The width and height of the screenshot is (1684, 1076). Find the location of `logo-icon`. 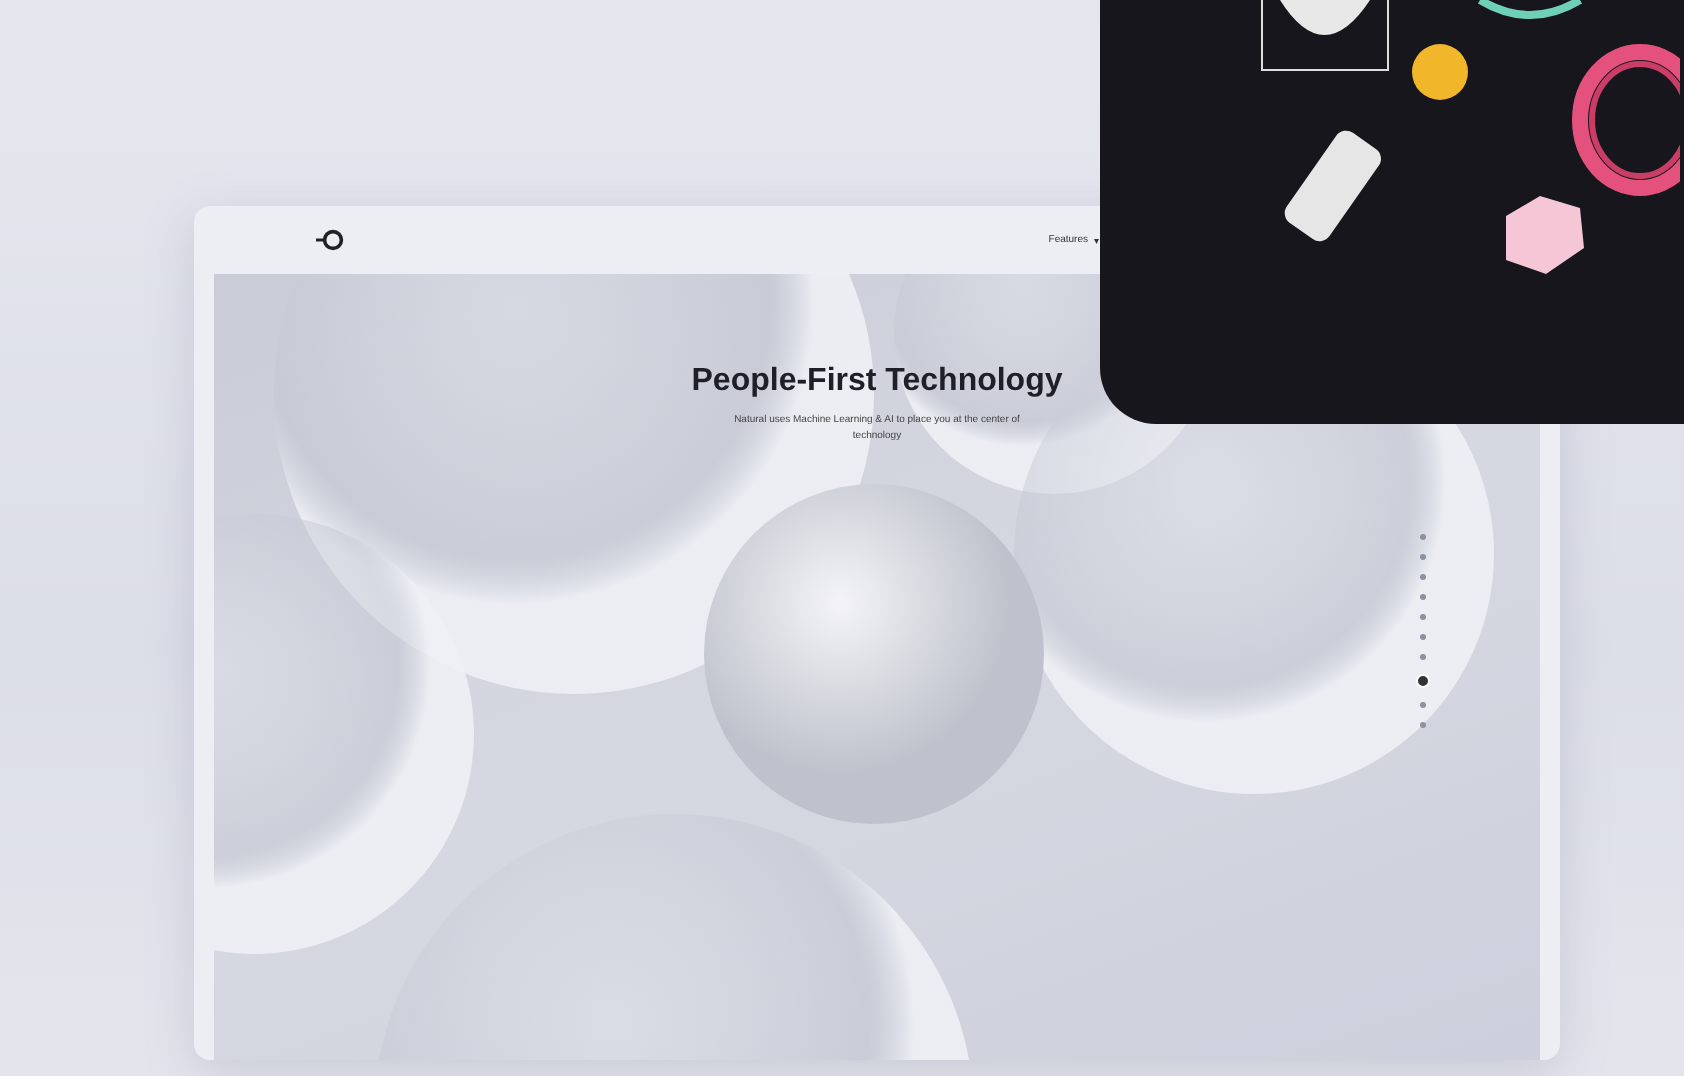

logo-icon is located at coordinates (330, 240).